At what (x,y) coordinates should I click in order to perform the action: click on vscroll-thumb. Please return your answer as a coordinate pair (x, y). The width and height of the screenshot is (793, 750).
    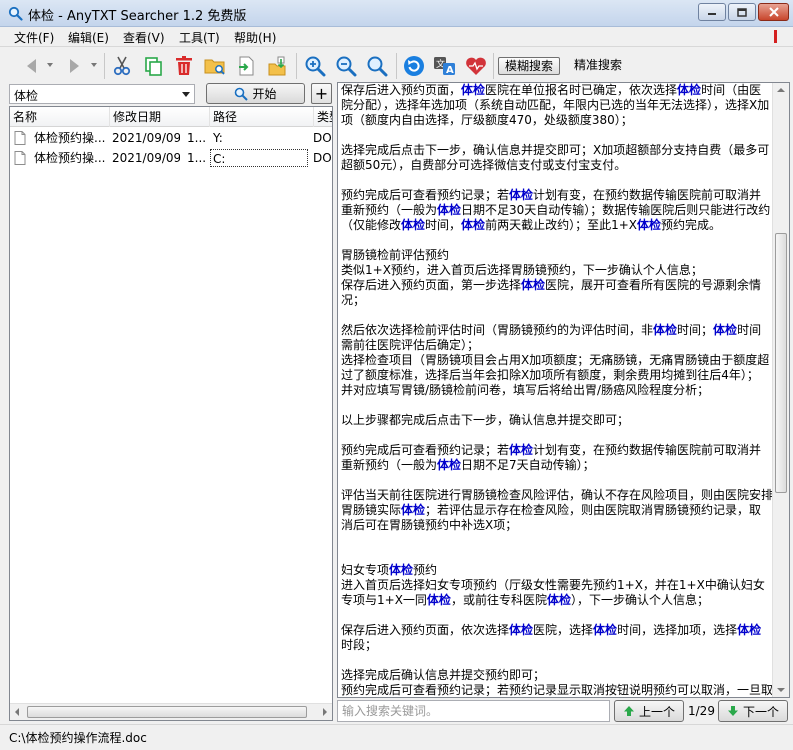
    Looking at the image, I should click on (781, 363).